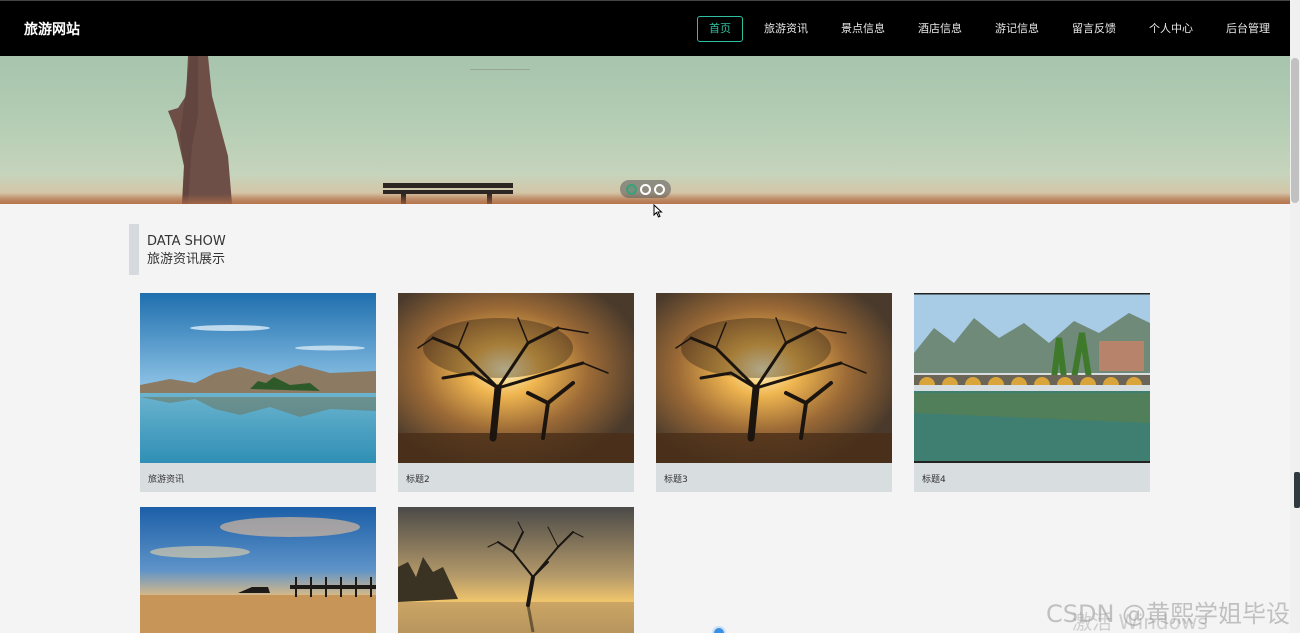 Image resolution: width=1300 pixels, height=633 pixels. I want to click on lake-mountains-photo, so click(258, 378).